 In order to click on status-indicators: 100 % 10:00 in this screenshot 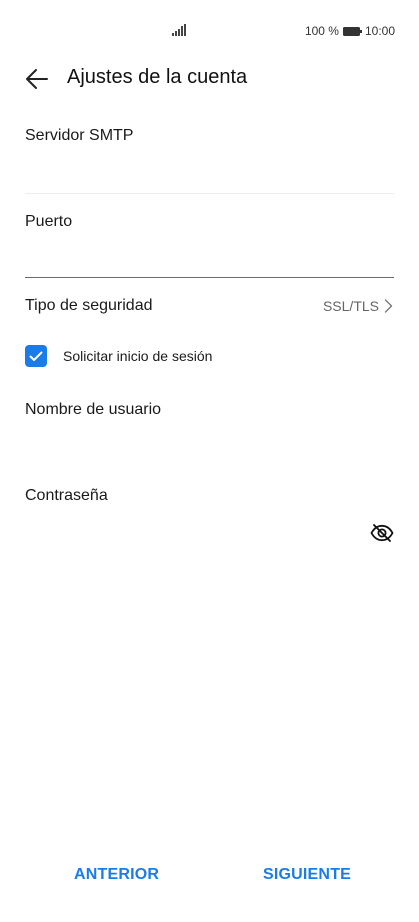, I will do `click(350, 31)`.